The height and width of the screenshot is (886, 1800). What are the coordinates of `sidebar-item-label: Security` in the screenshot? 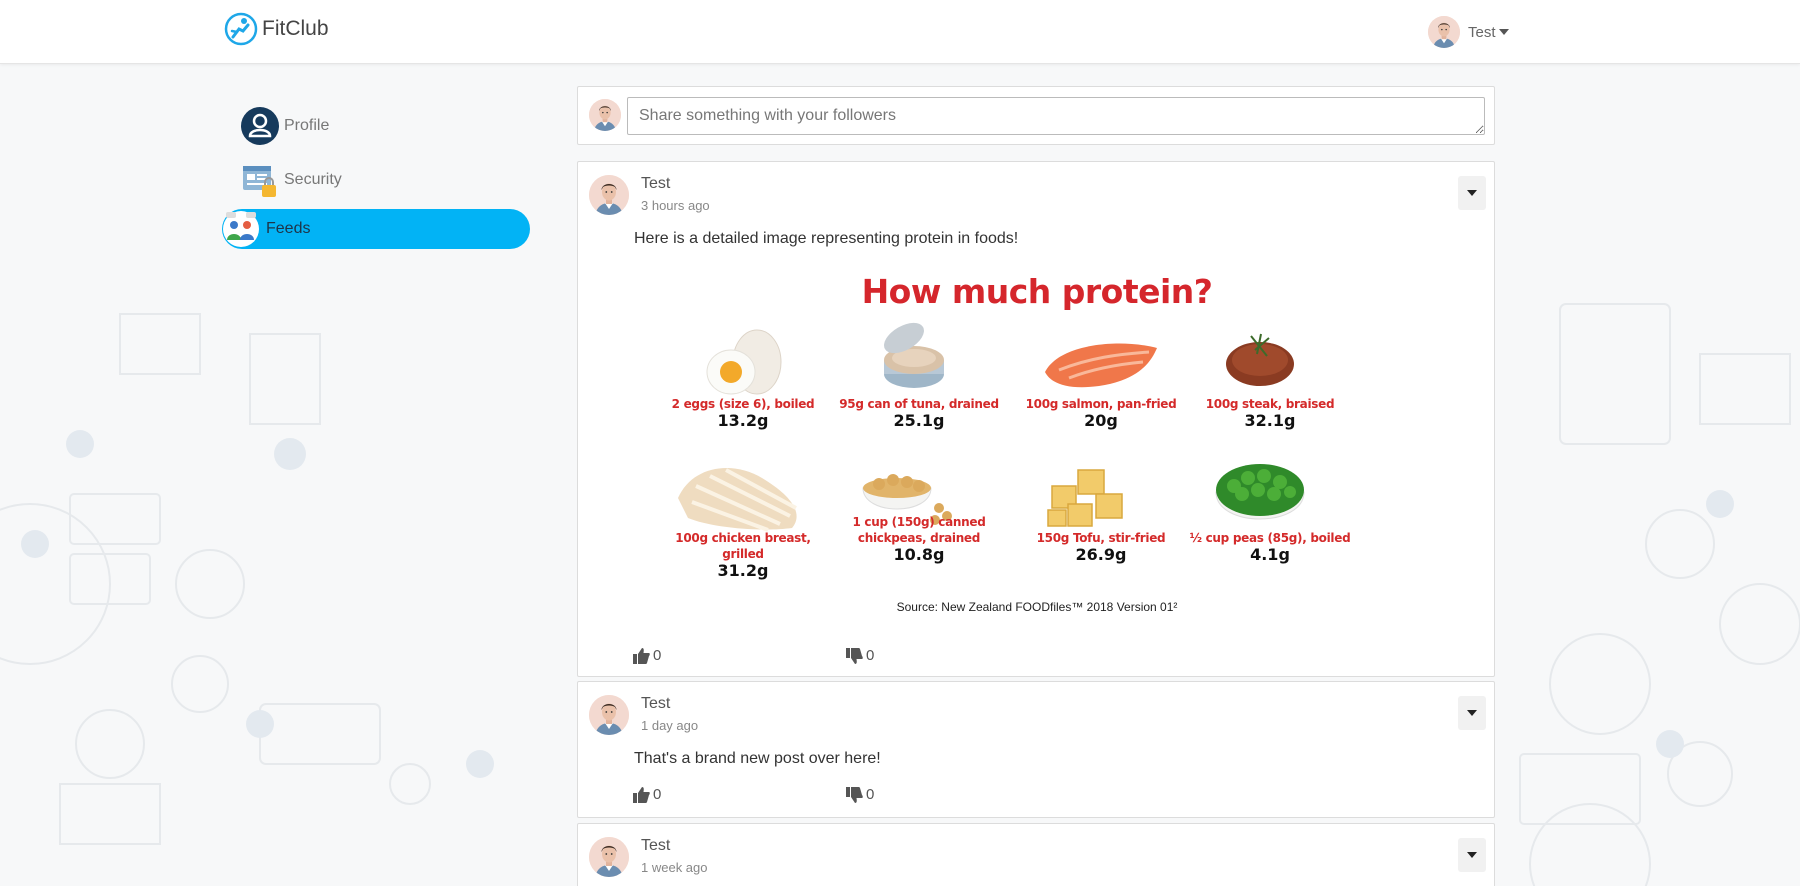 It's located at (313, 179).